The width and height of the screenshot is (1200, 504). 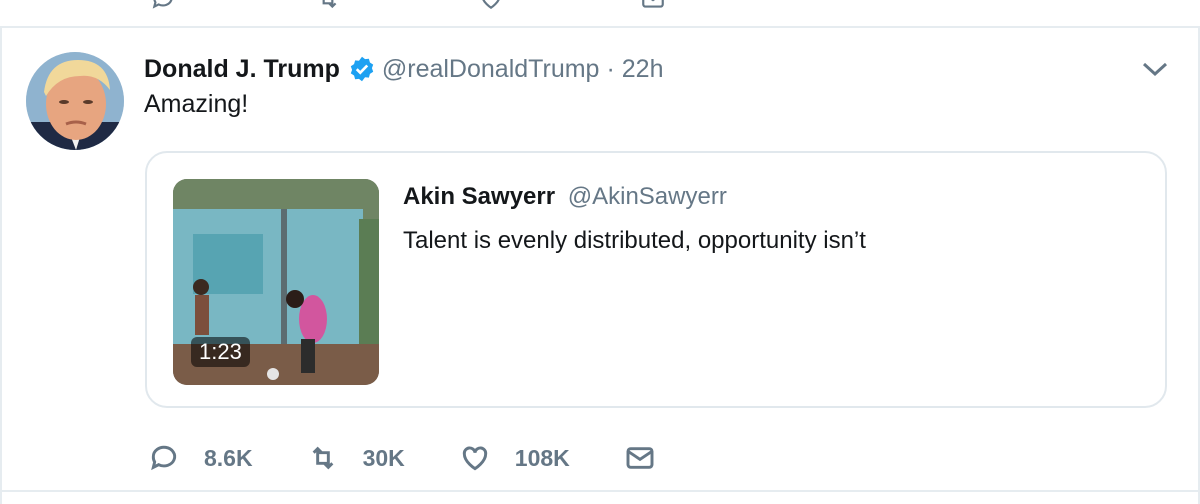 I want to click on avatar, so click(x=75, y=101).